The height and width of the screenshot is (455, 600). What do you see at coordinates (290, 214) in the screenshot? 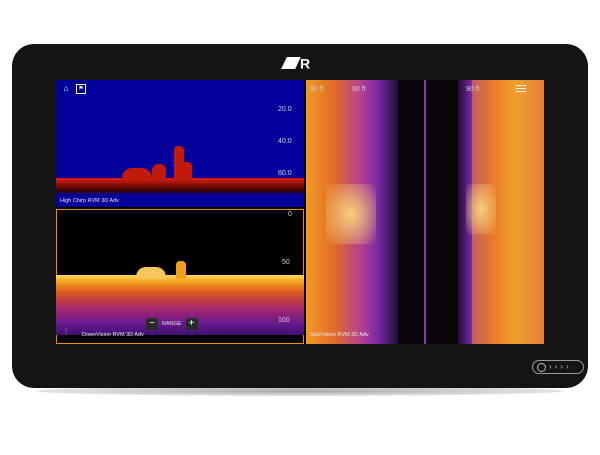
I see `depth-scale-label: 0` at bounding box center [290, 214].